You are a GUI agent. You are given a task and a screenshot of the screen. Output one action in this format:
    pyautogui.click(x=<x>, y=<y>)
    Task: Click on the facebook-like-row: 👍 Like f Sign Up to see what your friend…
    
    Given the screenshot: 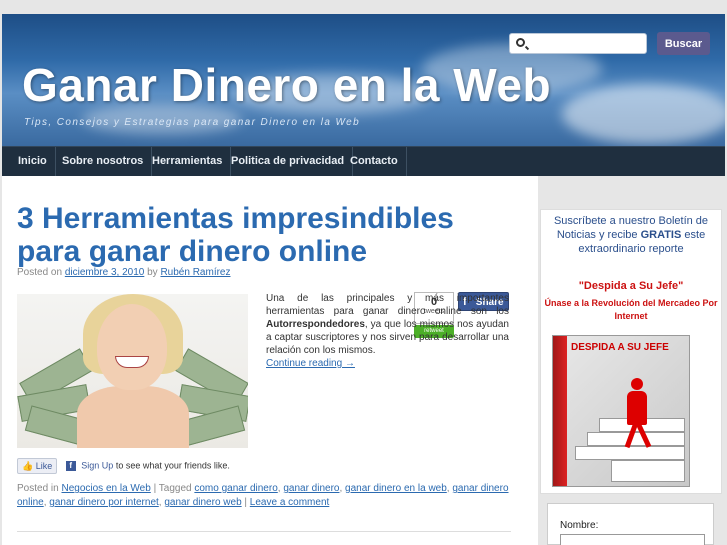 What is the action you would take?
    pyautogui.click(x=123, y=466)
    